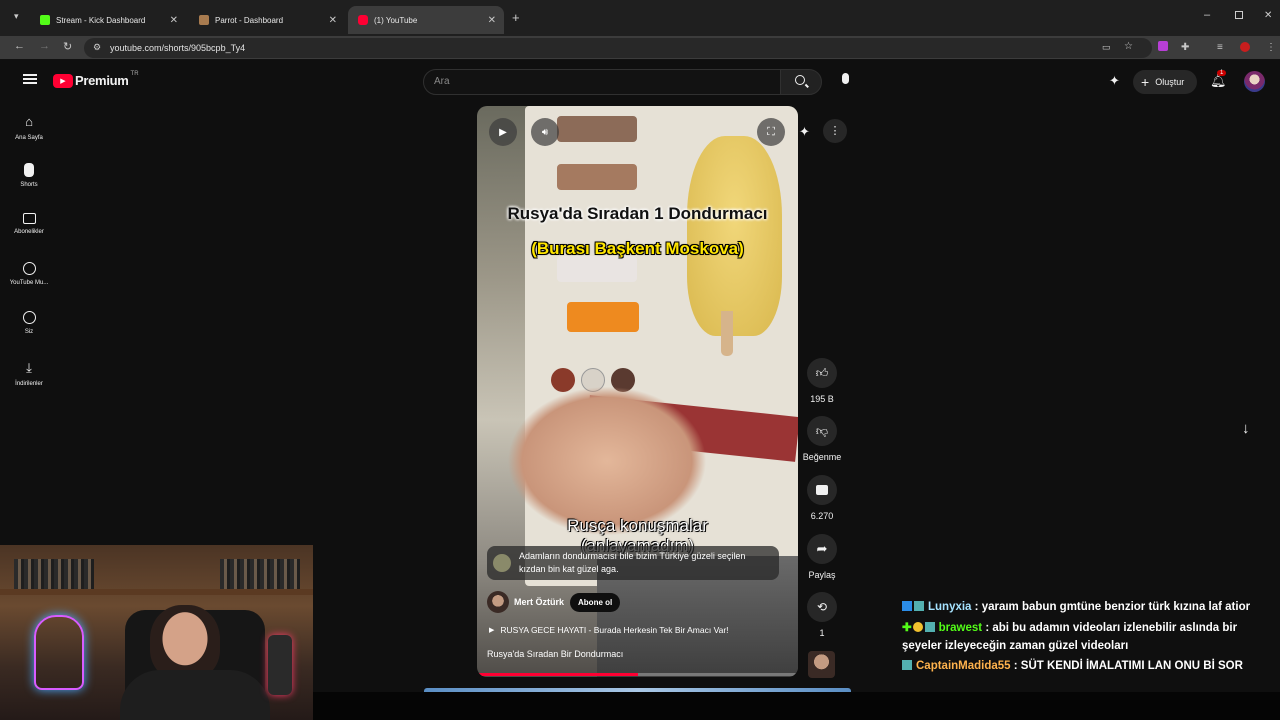 Image resolution: width=1280 pixels, height=720 pixels. Describe the element at coordinates (597, 177) in the screenshot. I see `creme-brulee-bar-image` at that location.